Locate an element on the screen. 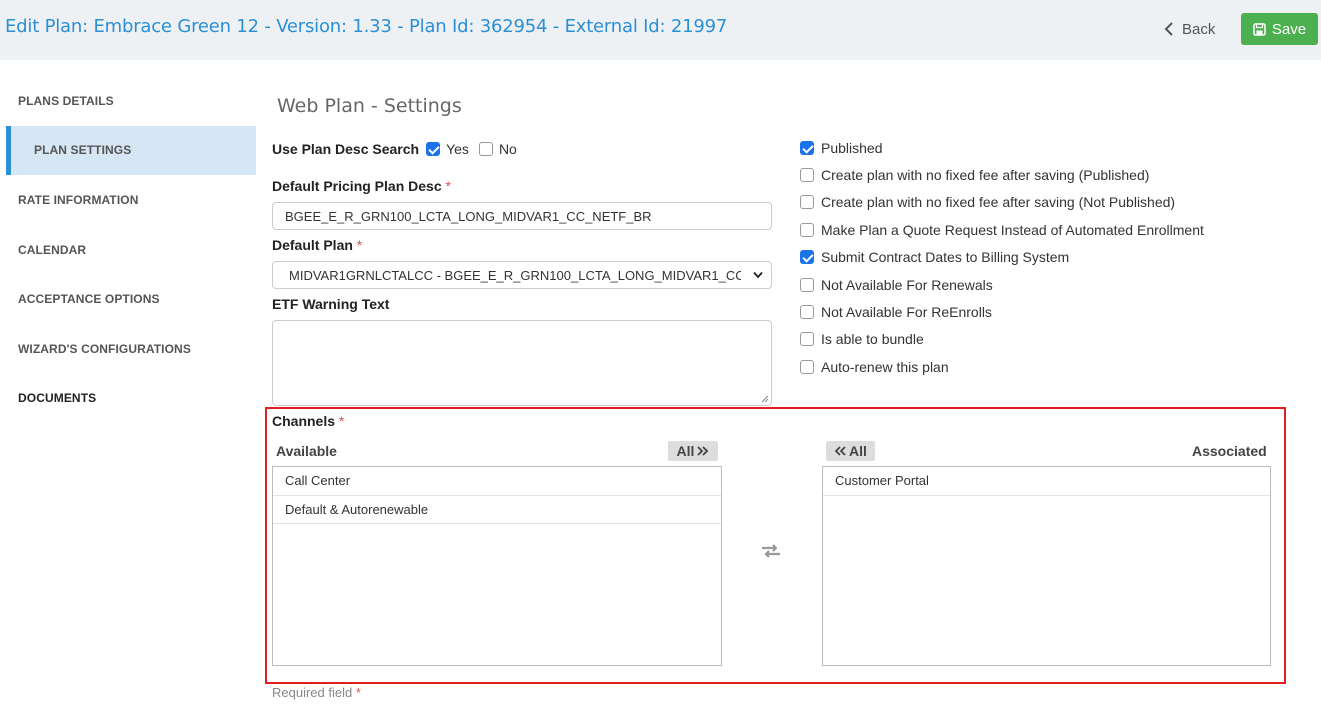 The height and width of the screenshot is (727, 1321). resize-grip-icon is located at coordinates (765, 399).